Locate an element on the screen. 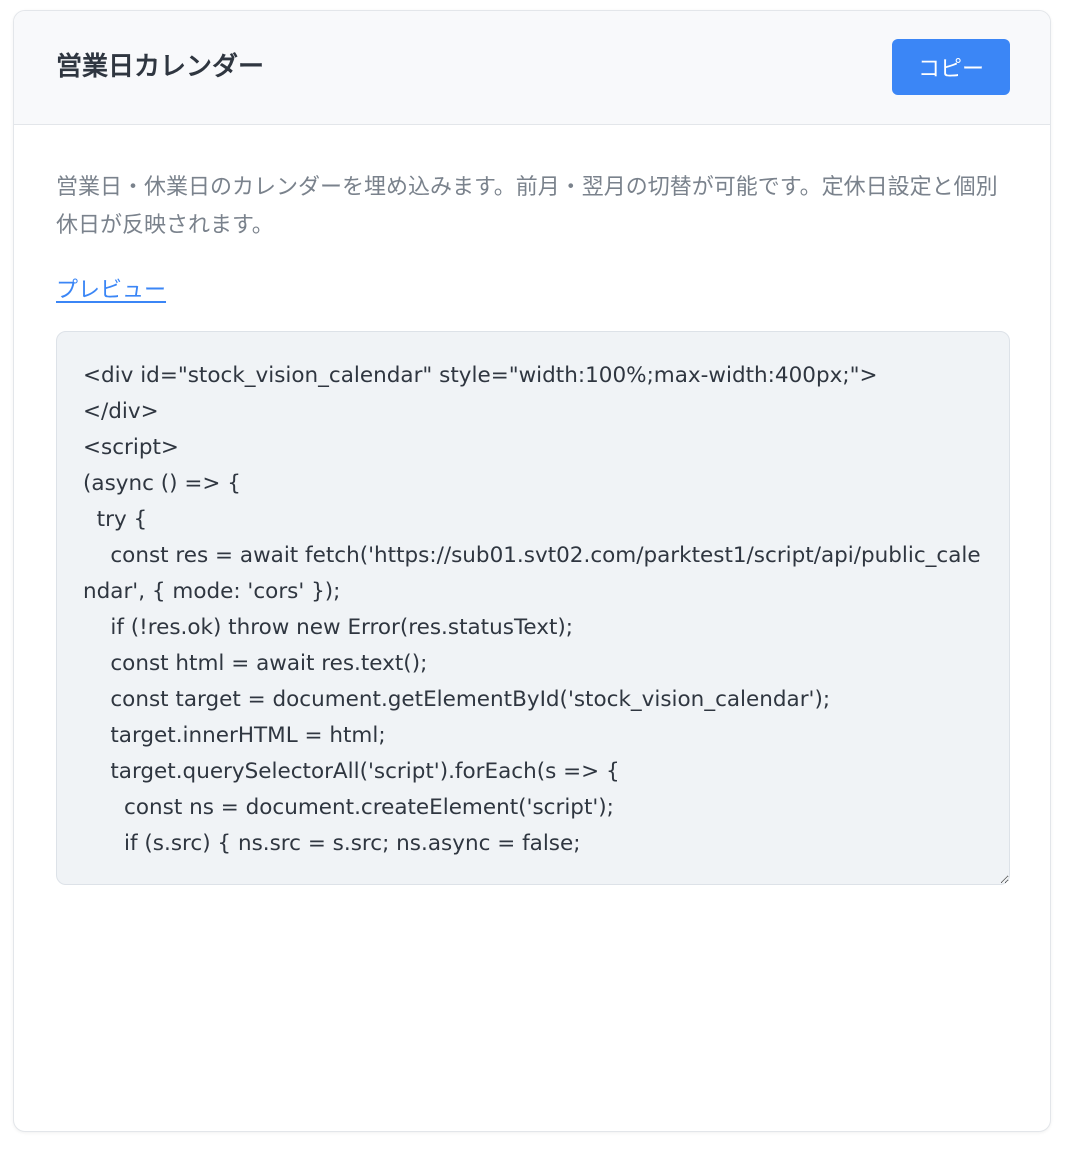 The height and width of the screenshot is (1150, 1072). preview-link: プレビュー is located at coordinates (111, 291).